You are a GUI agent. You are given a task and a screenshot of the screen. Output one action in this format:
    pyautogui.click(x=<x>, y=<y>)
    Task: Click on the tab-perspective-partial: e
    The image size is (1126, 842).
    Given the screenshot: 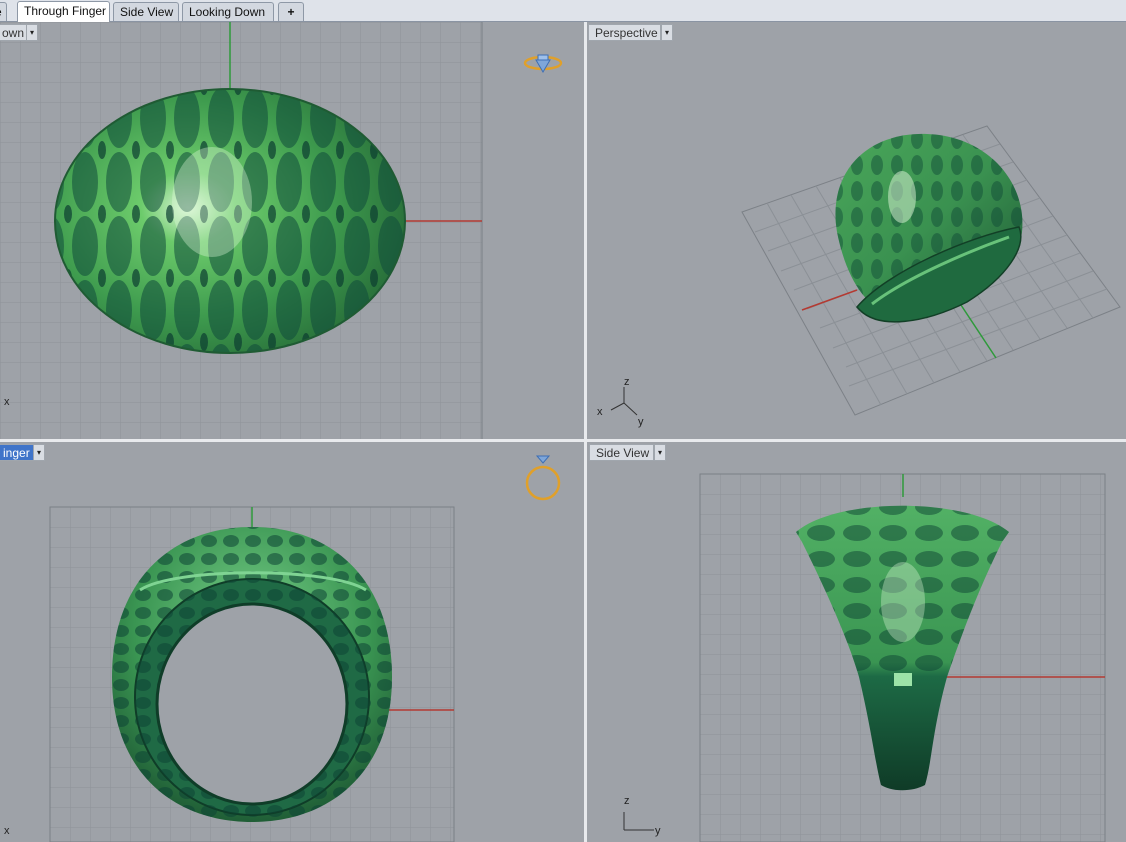 What is the action you would take?
    pyautogui.click(x=3, y=11)
    